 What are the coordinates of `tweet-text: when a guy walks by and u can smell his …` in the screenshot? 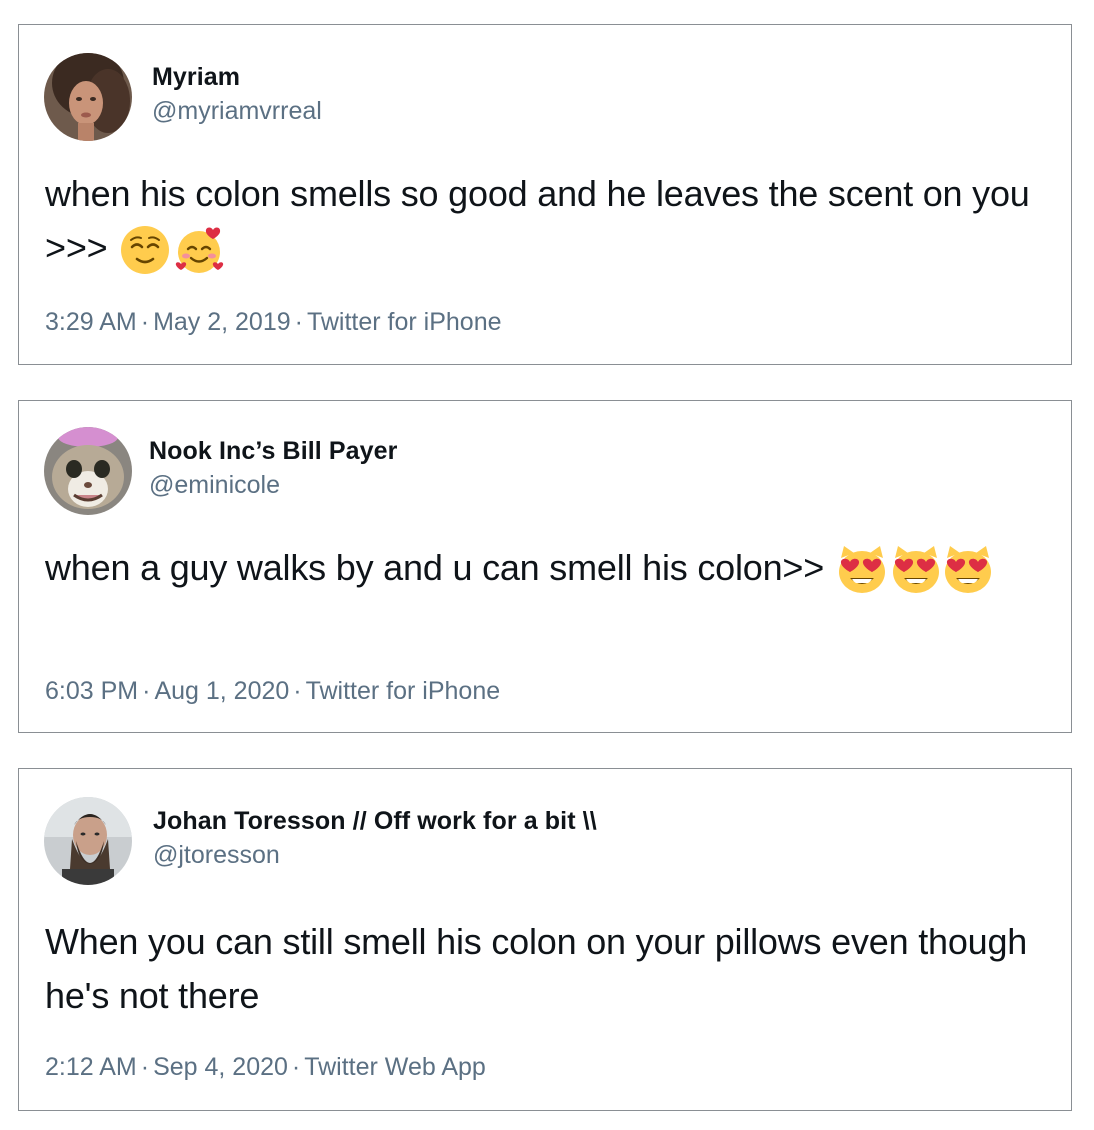 It's located at (548, 568).